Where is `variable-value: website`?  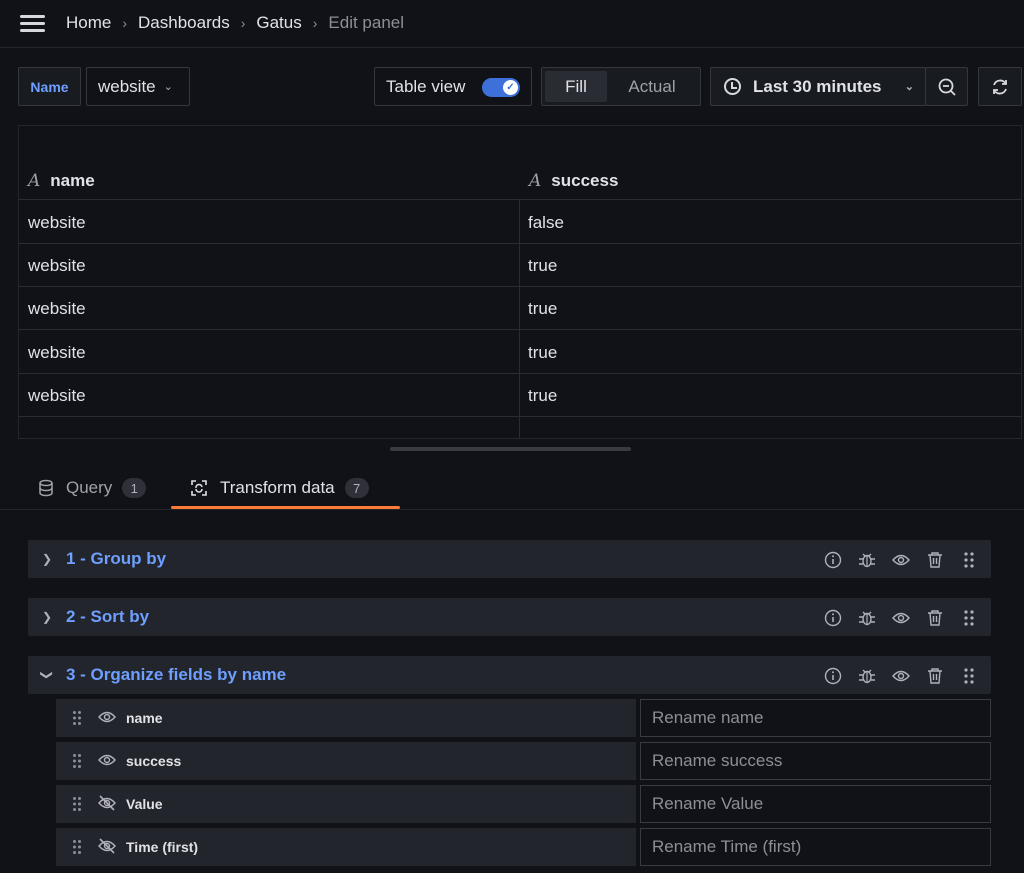
variable-value: website is located at coordinates (127, 86).